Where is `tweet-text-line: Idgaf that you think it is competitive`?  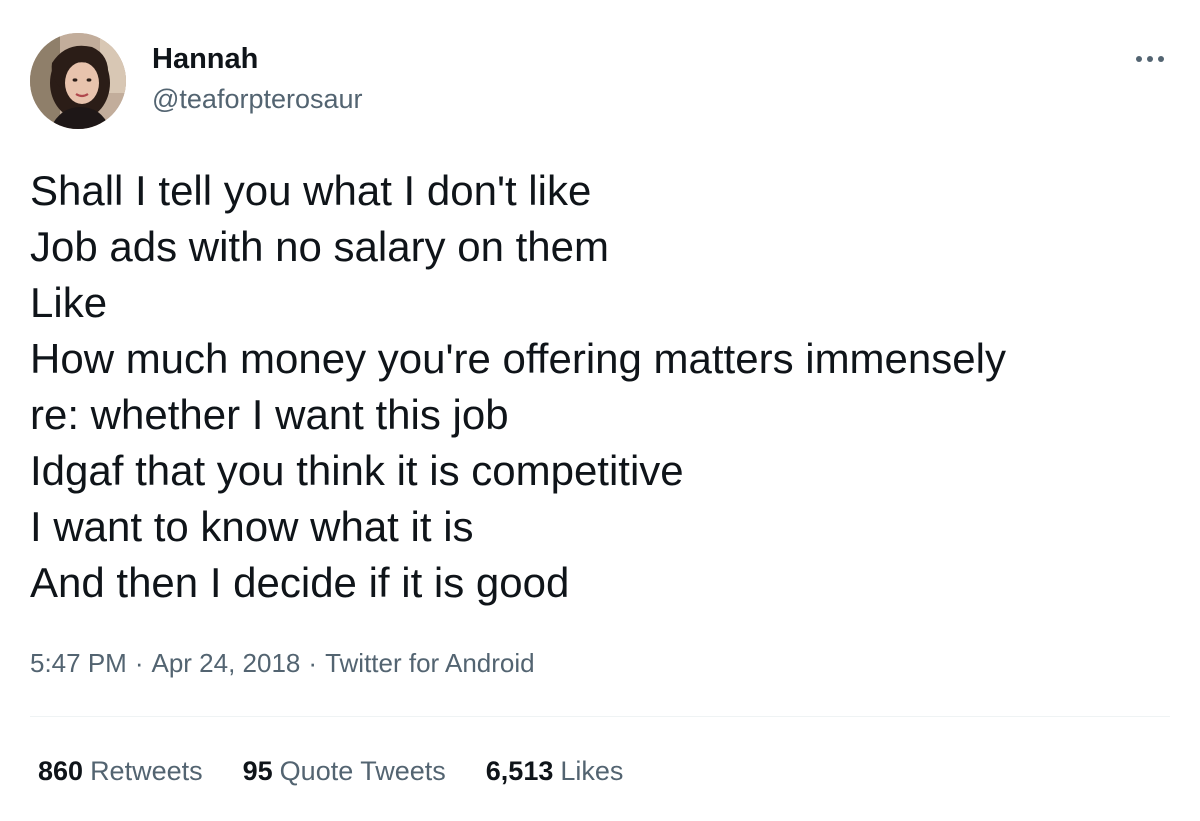
tweet-text-line: Idgaf that you think it is competitive is located at coordinates (357, 470).